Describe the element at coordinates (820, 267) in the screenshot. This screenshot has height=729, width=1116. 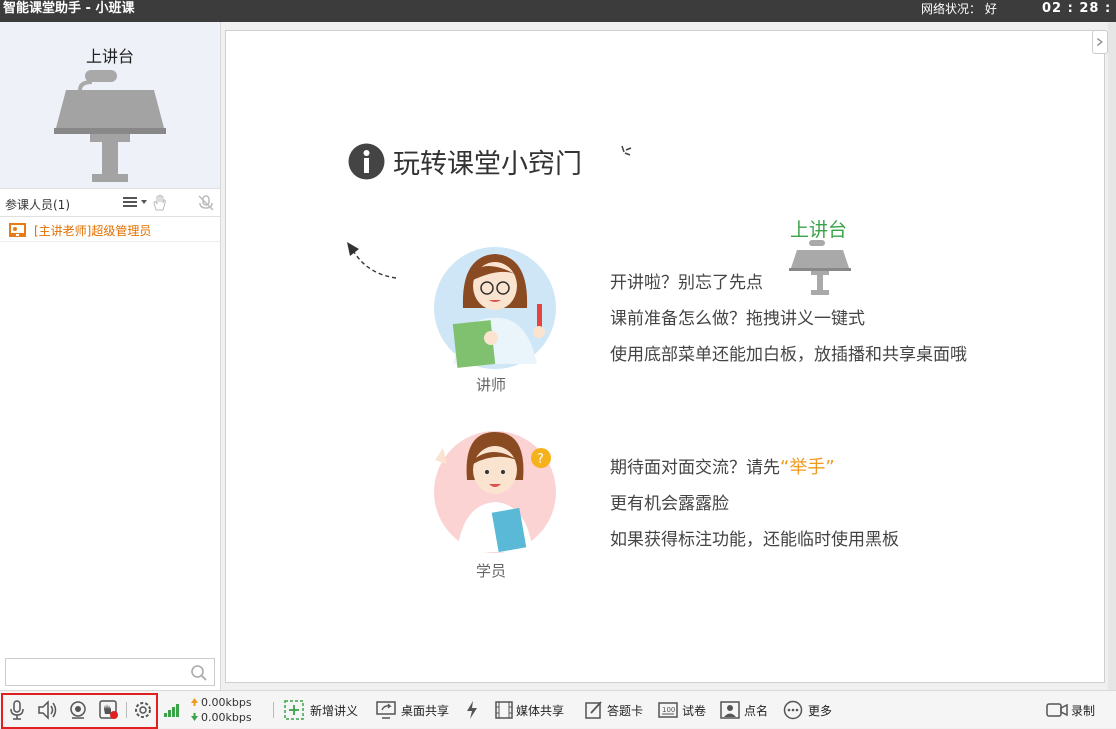
I see `podium-hint-icon` at that location.